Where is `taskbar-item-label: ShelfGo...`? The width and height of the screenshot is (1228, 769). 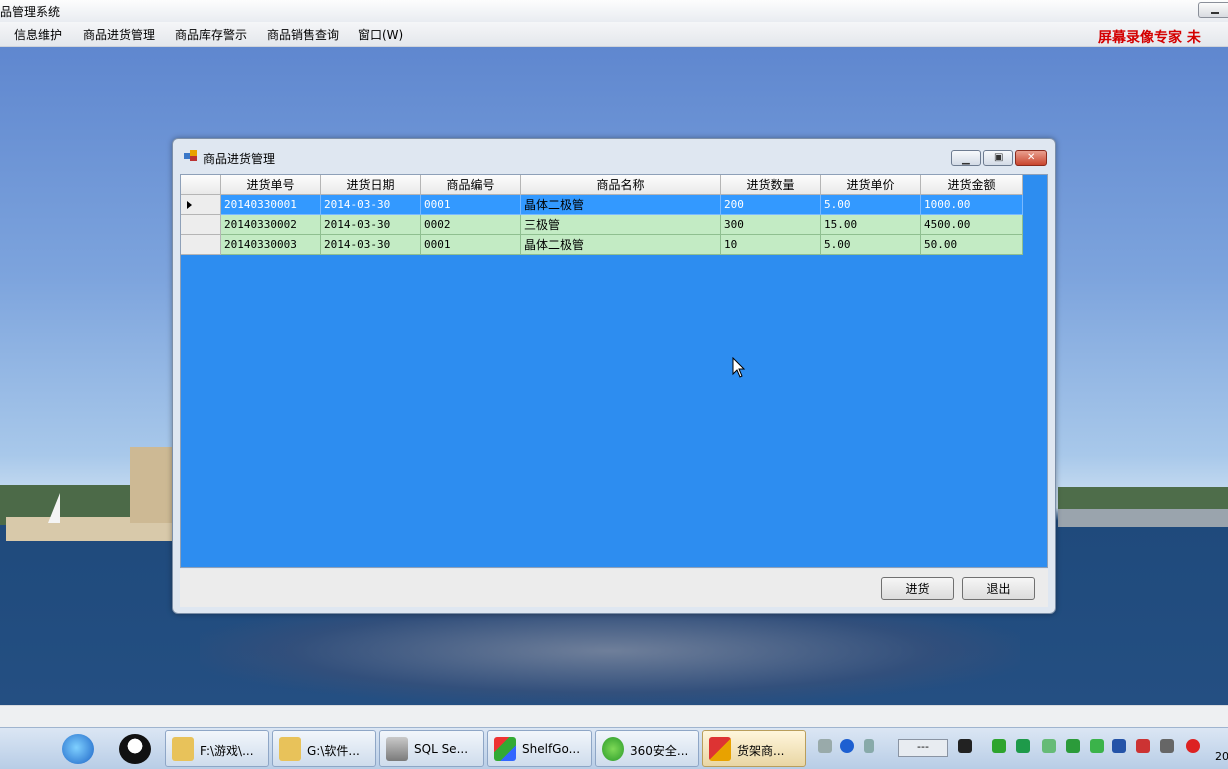 taskbar-item-label: ShelfGo... is located at coordinates (551, 749).